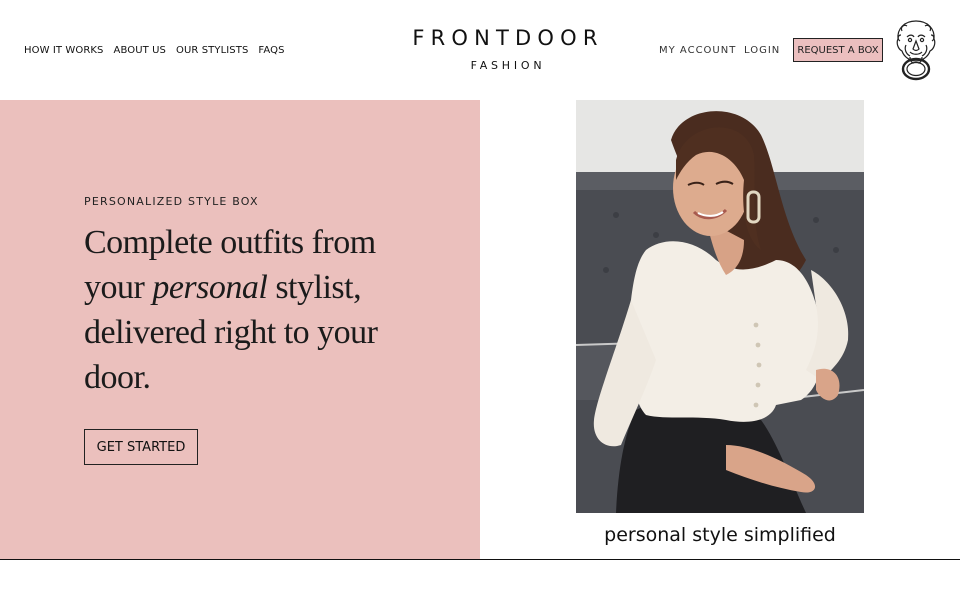 The height and width of the screenshot is (600, 960). I want to click on hero-caption: personal style simplified, so click(720, 535).